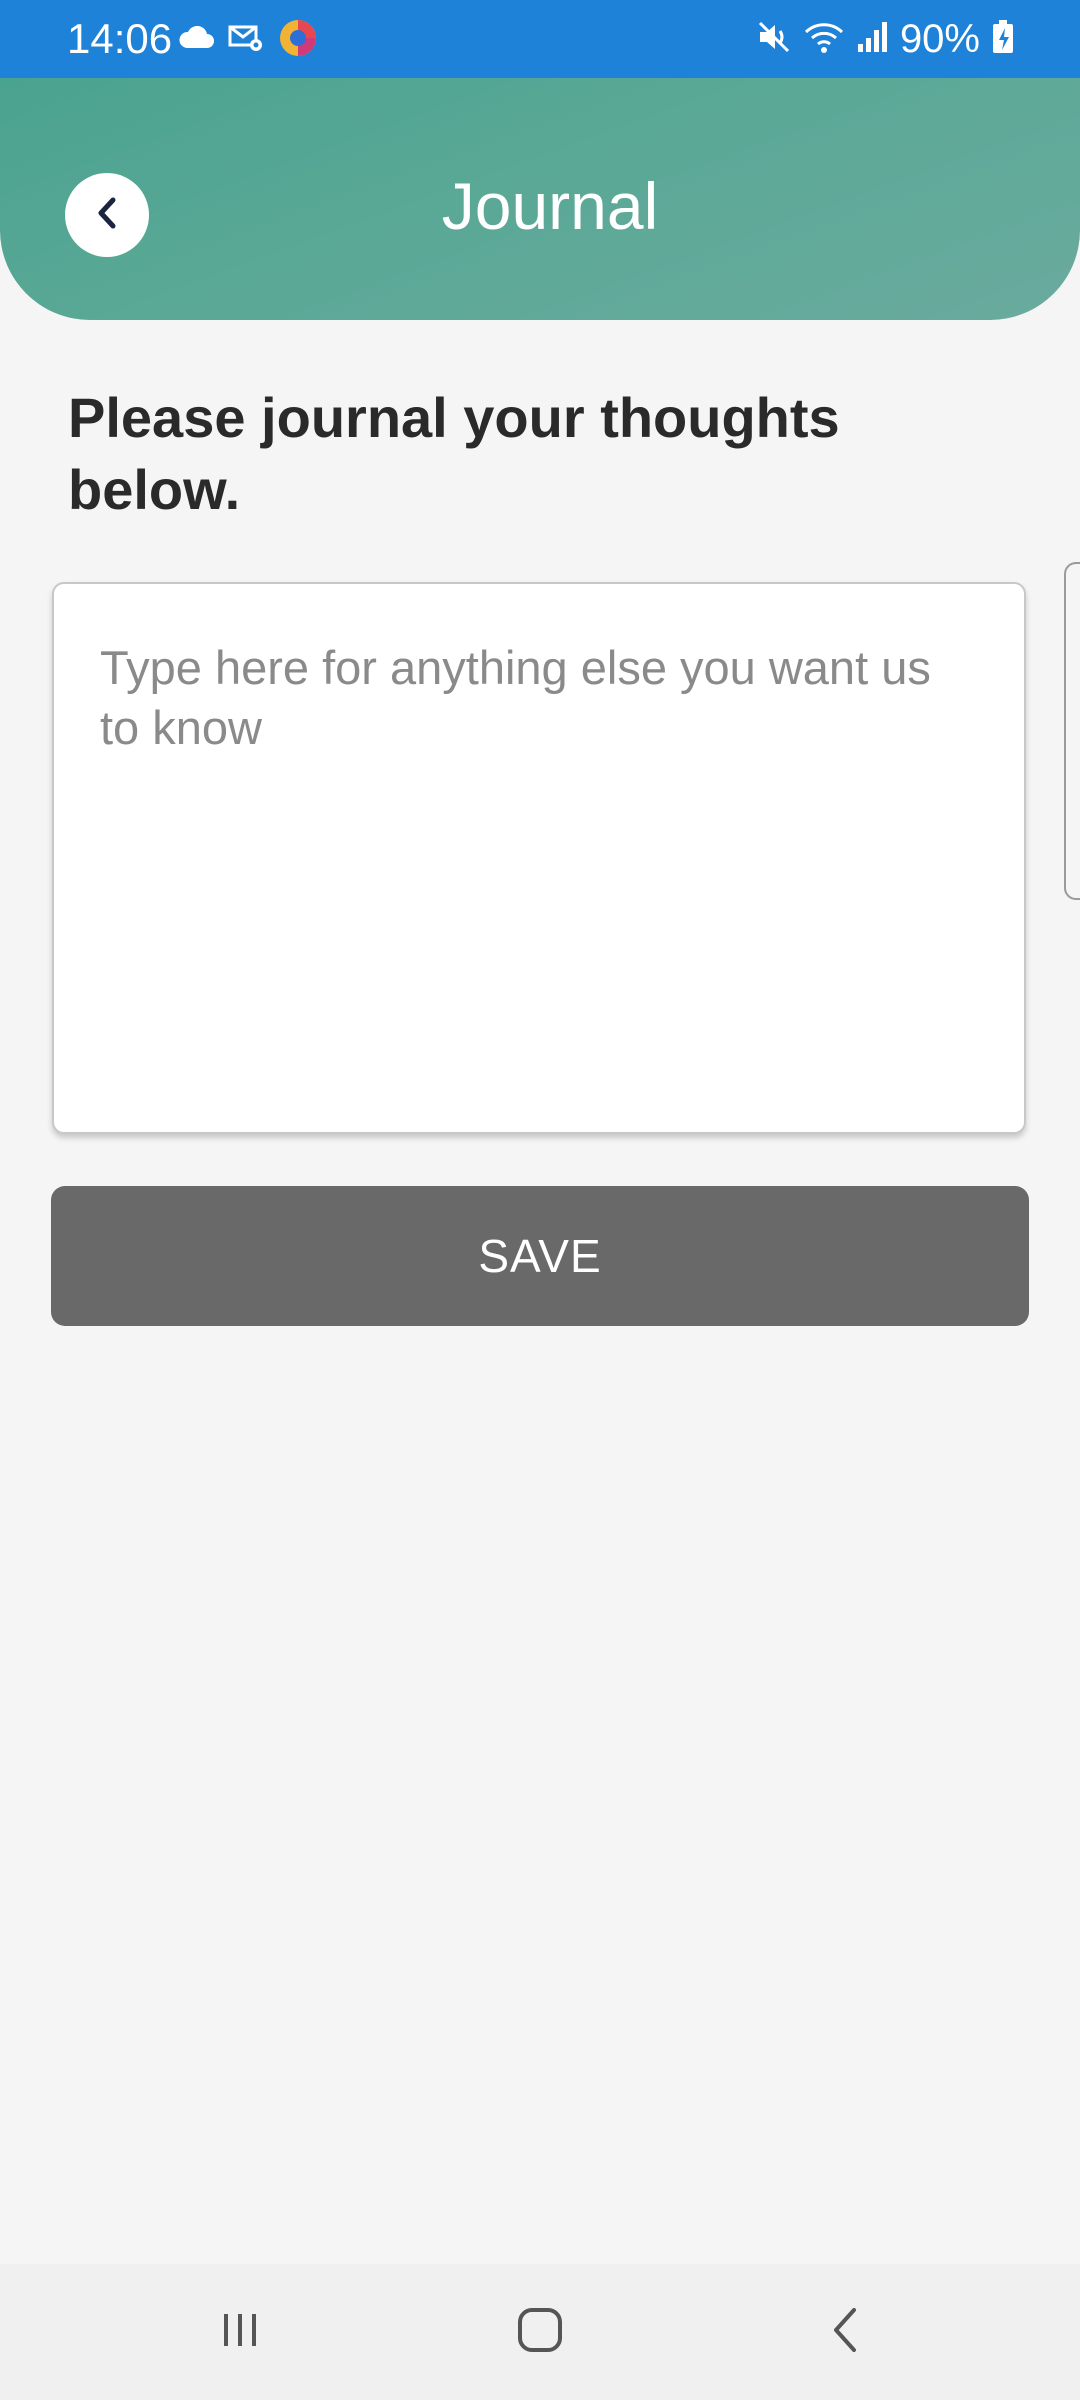 The width and height of the screenshot is (1080, 2400). I want to click on journal-prompt: Please journal your thoughts below., so click(454, 453).